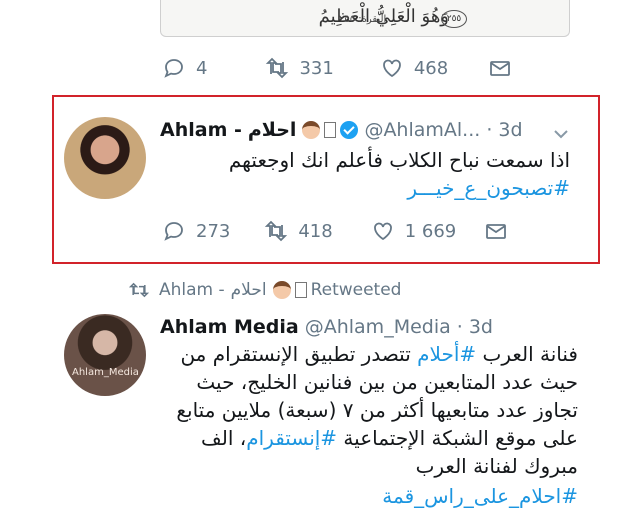  What do you see at coordinates (561, 133) in the screenshot?
I see `chevron-down-icon` at bounding box center [561, 133].